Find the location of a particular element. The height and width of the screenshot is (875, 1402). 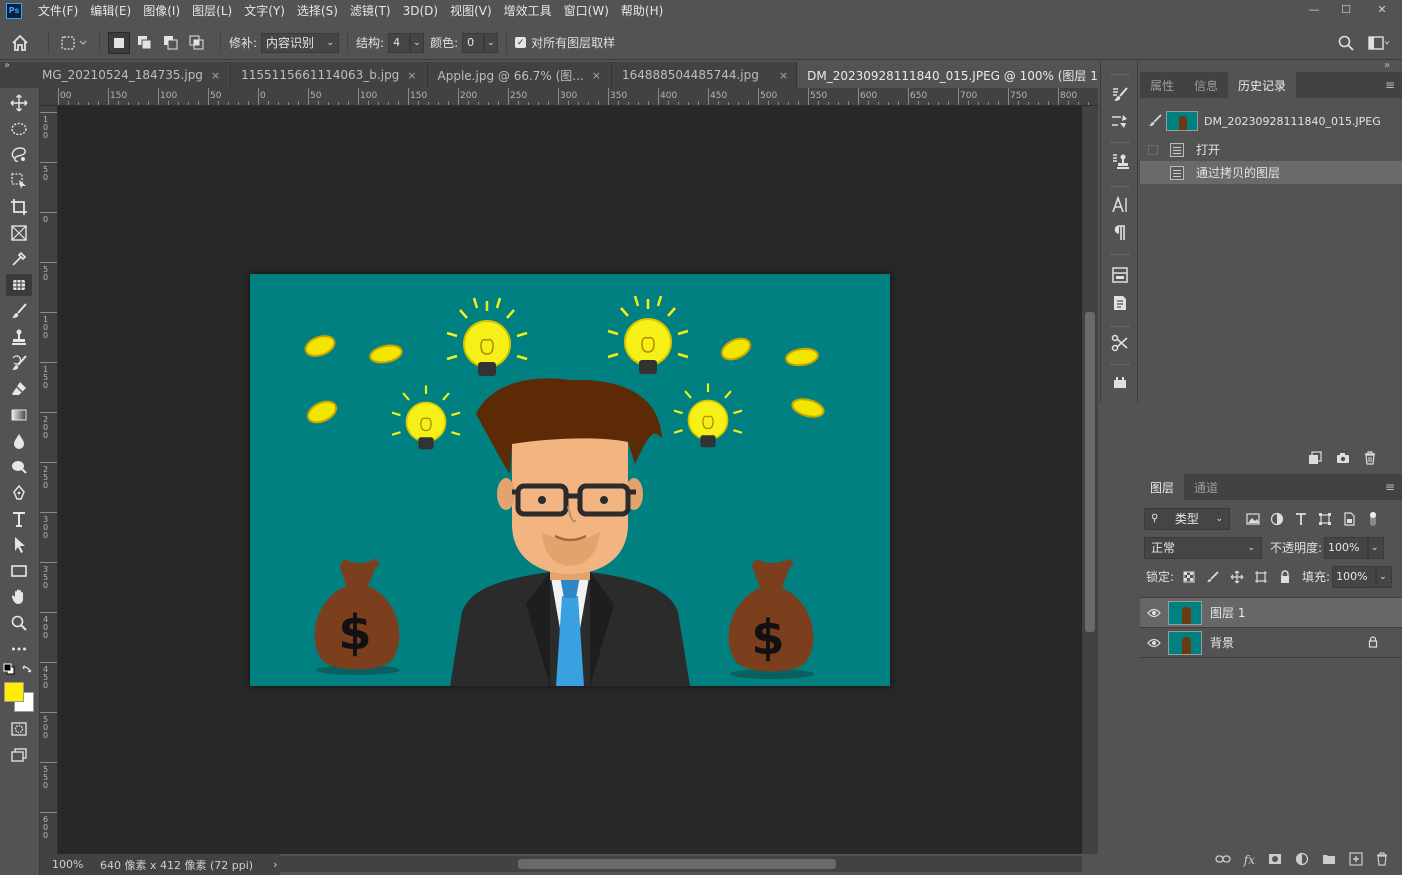

filter-pixel-icon is located at coordinates (1253, 519).